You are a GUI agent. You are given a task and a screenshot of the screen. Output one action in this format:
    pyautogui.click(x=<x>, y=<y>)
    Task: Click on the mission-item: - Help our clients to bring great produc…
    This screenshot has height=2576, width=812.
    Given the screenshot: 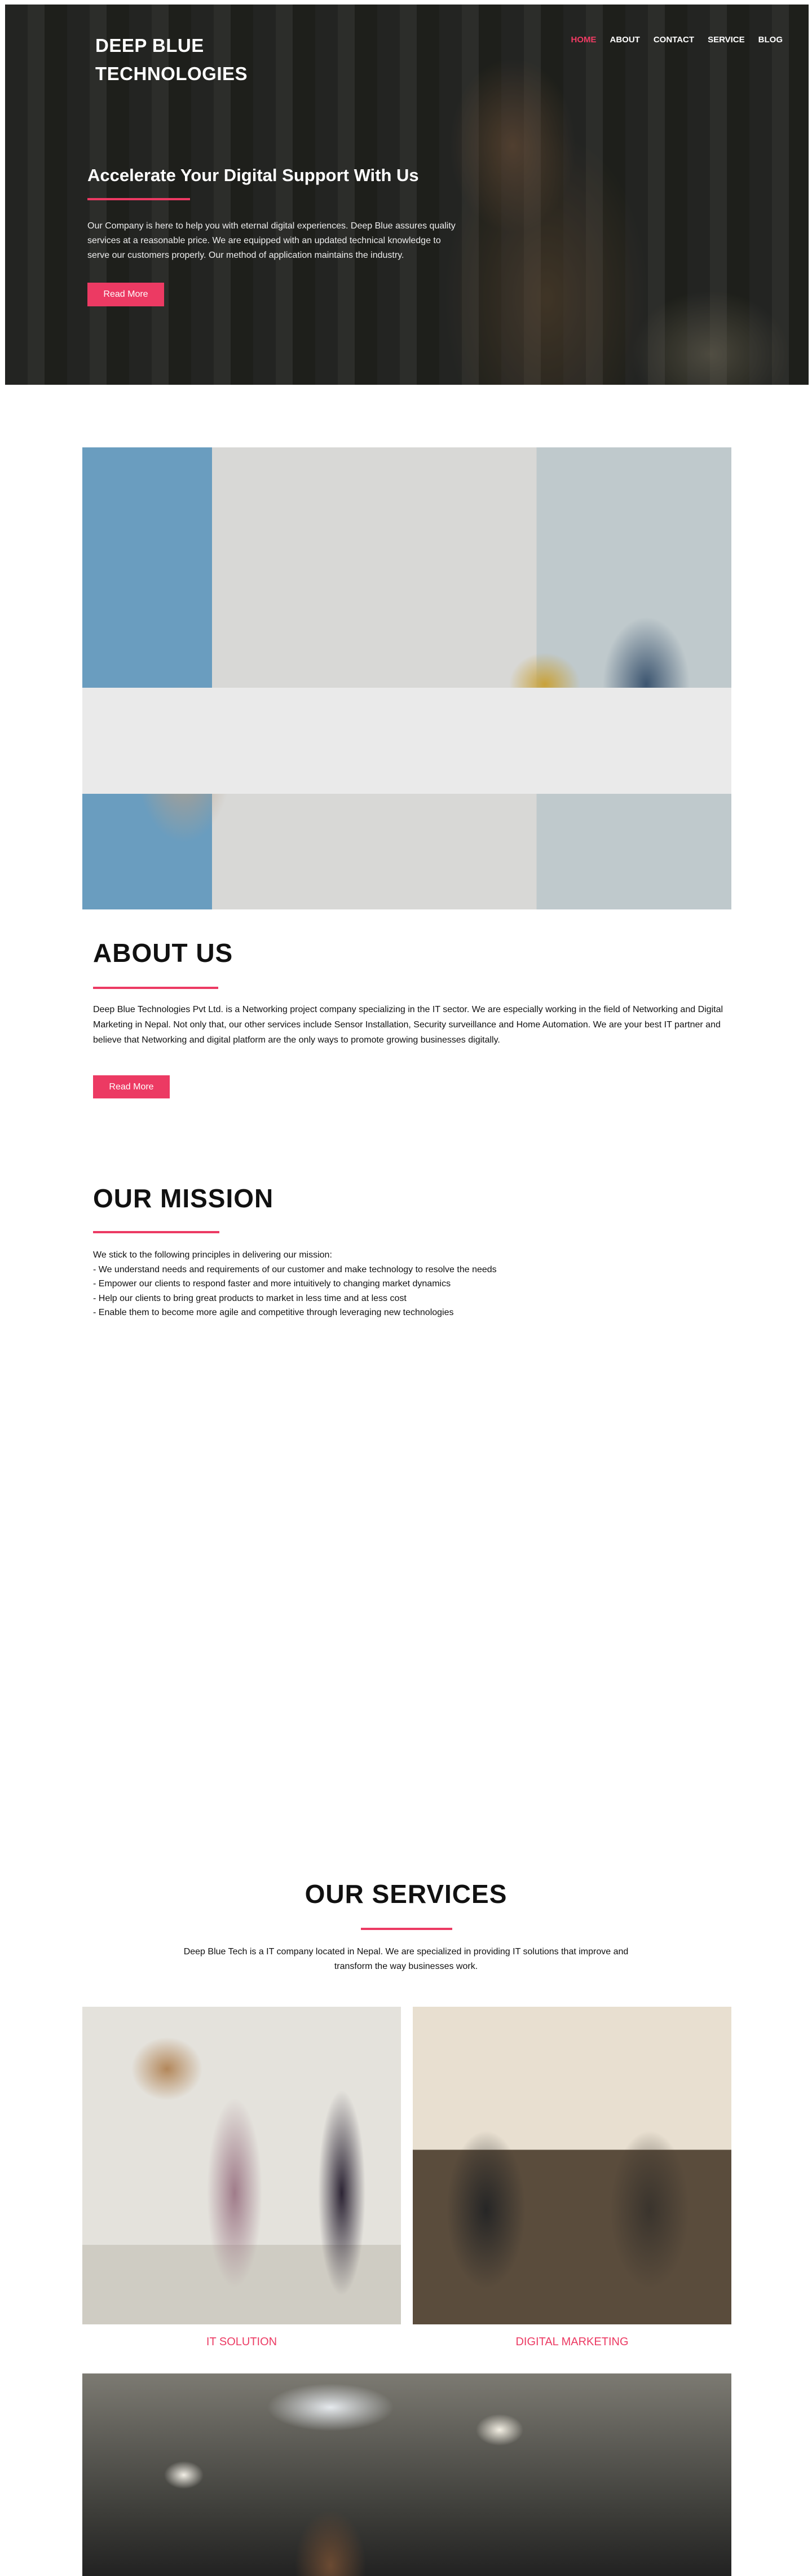 What is the action you would take?
    pyautogui.click(x=250, y=1298)
    